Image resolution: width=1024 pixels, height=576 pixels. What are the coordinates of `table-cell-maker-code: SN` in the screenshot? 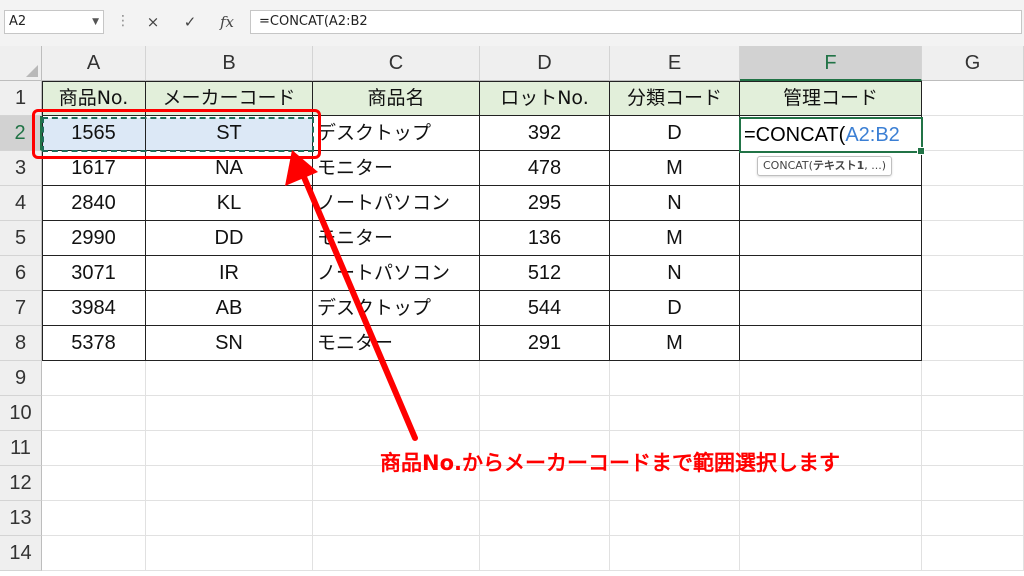 It's located at (229, 343).